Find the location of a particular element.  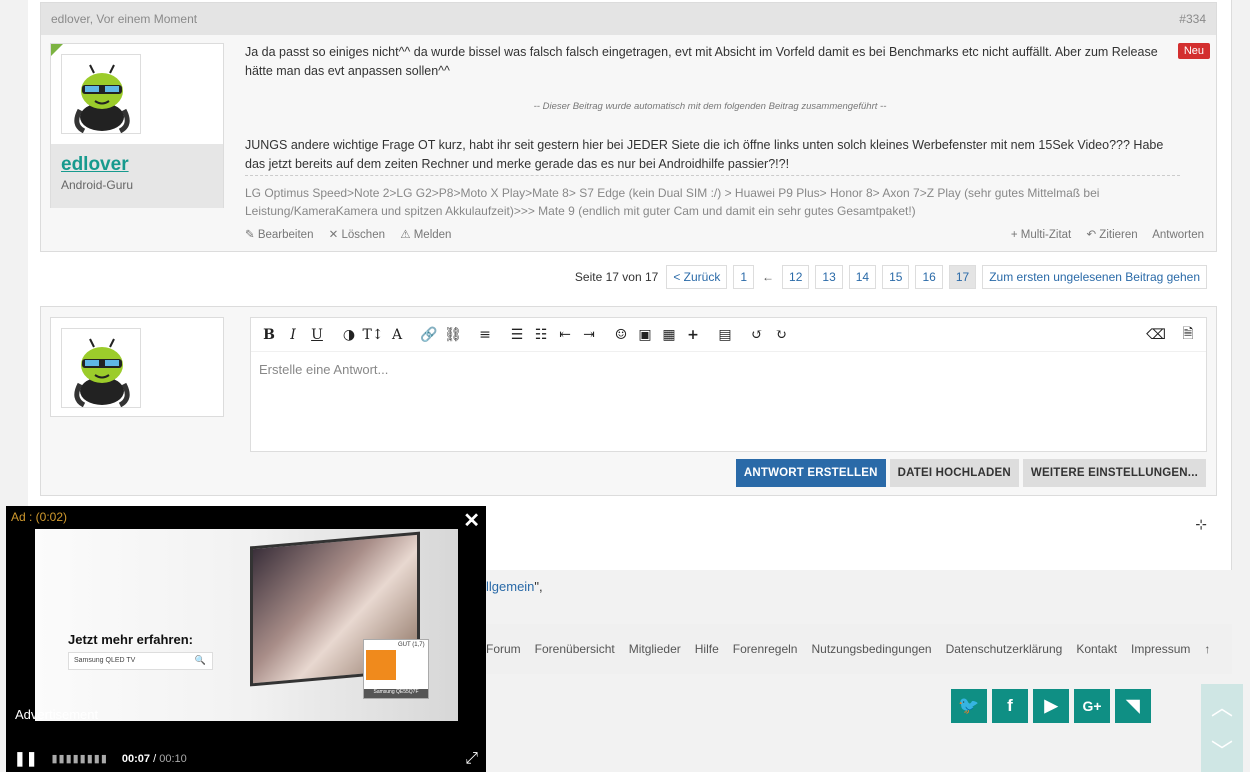

category-link: llgemein is located at coordinates (510, 586).